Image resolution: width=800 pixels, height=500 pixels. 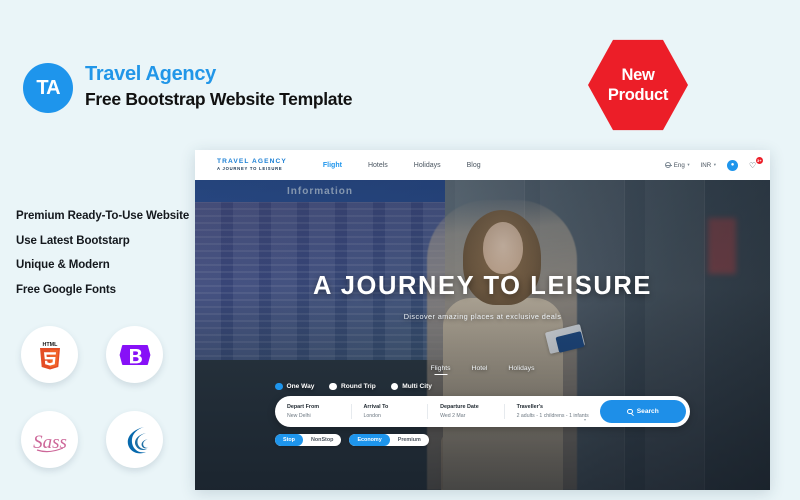 I want to click on badge-line-2: Product, so click(x=638, y=95).